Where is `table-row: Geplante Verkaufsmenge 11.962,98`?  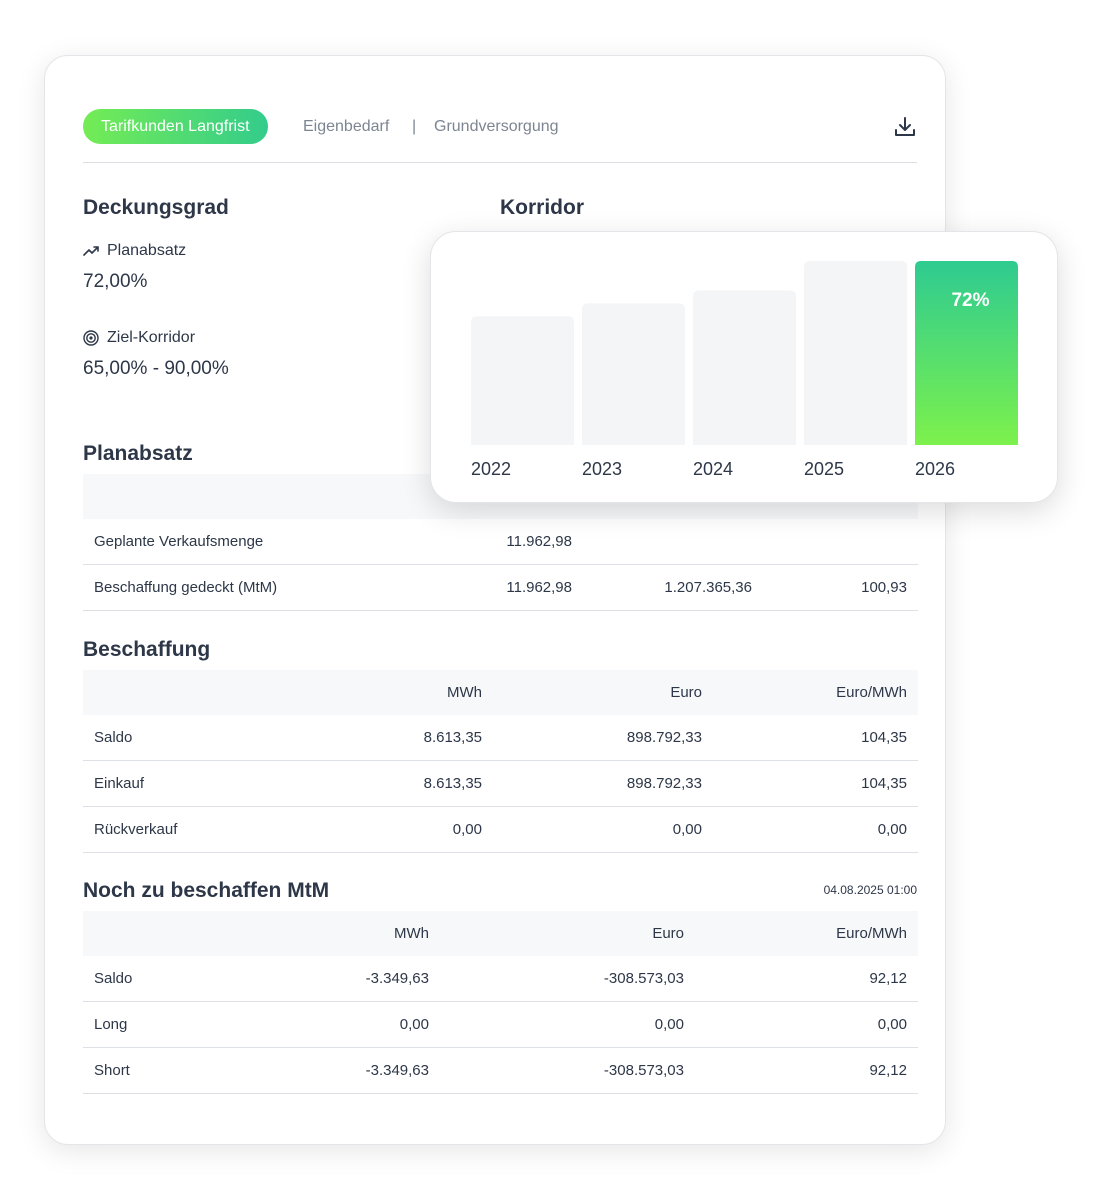 table-row: Geplante Verkaufsmenge 11.962,98 is located at coordinates (500, 542).